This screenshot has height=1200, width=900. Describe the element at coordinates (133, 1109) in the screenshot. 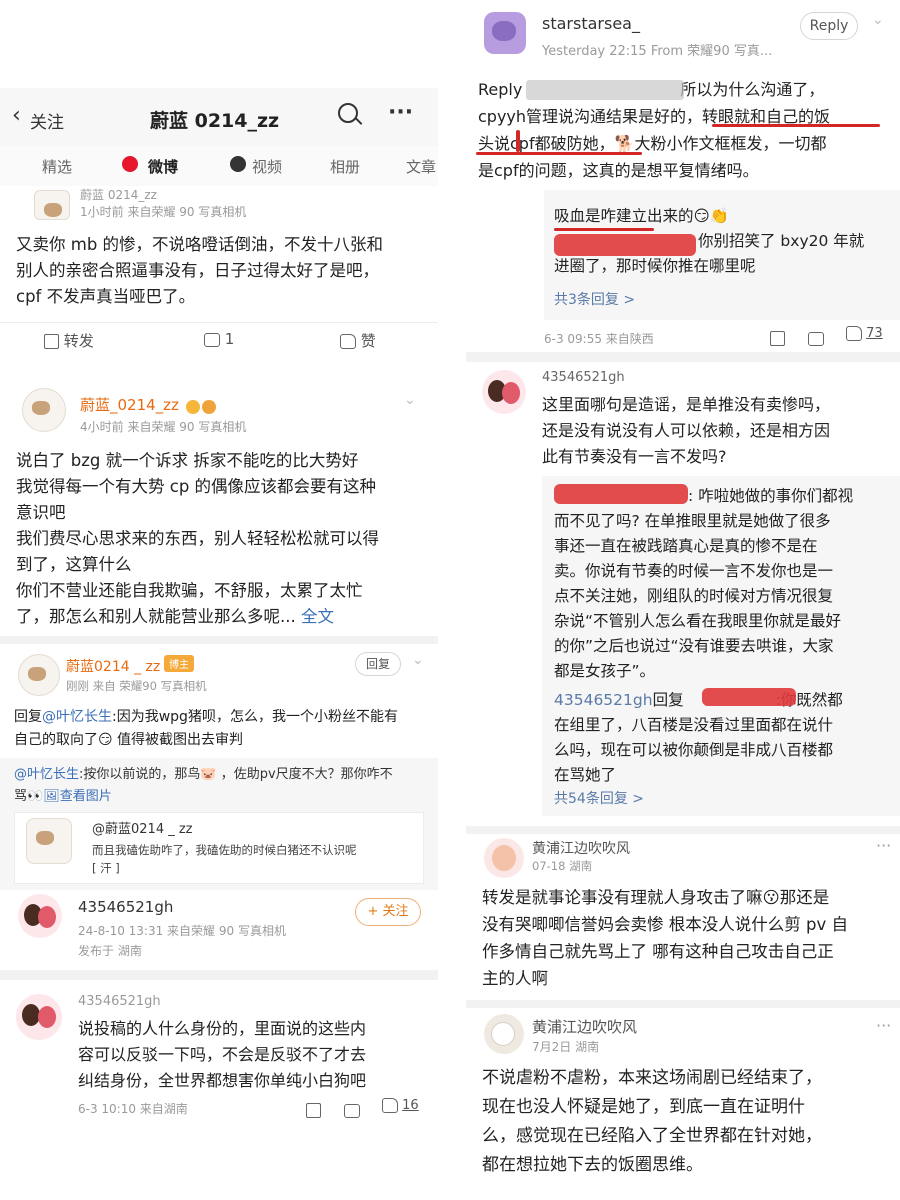

I see `comment-meta: 6-3 10:10 来自湖南` at that location.